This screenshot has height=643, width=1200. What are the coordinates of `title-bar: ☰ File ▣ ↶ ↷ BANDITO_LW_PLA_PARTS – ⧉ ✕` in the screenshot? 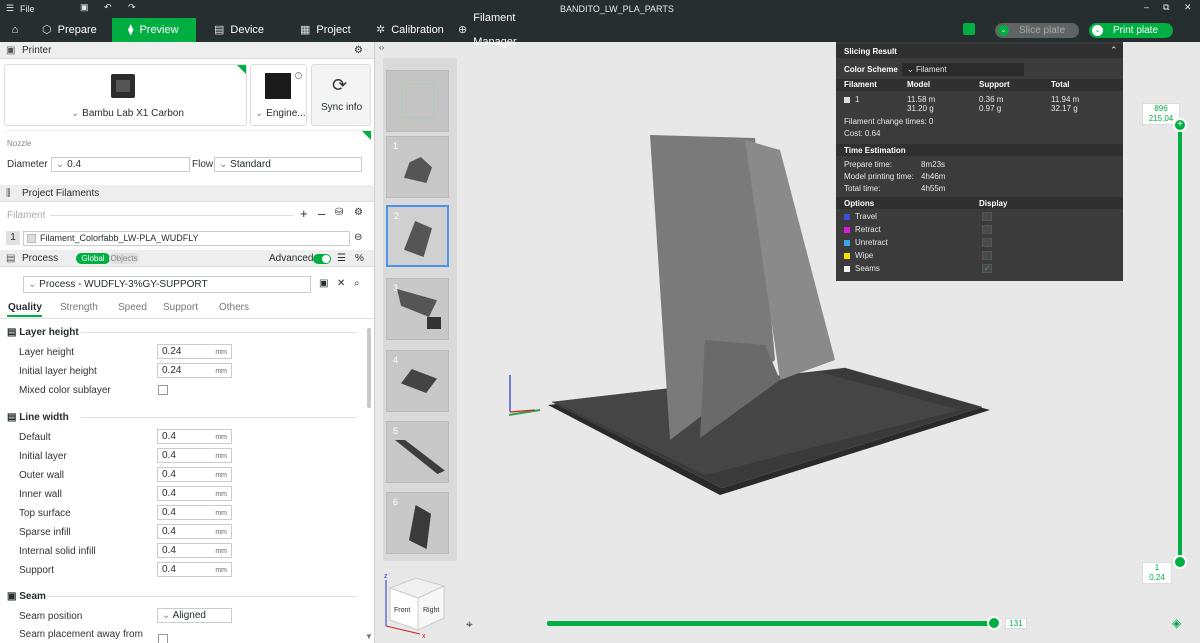 It's located at (600, 9).